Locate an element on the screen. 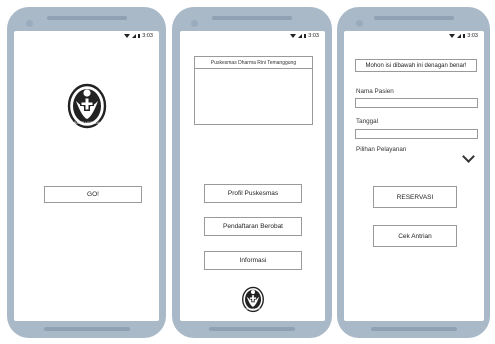 The height and width of the screenshot is (344, 495). chevron-down-icon is located at coordinates (468, 156).